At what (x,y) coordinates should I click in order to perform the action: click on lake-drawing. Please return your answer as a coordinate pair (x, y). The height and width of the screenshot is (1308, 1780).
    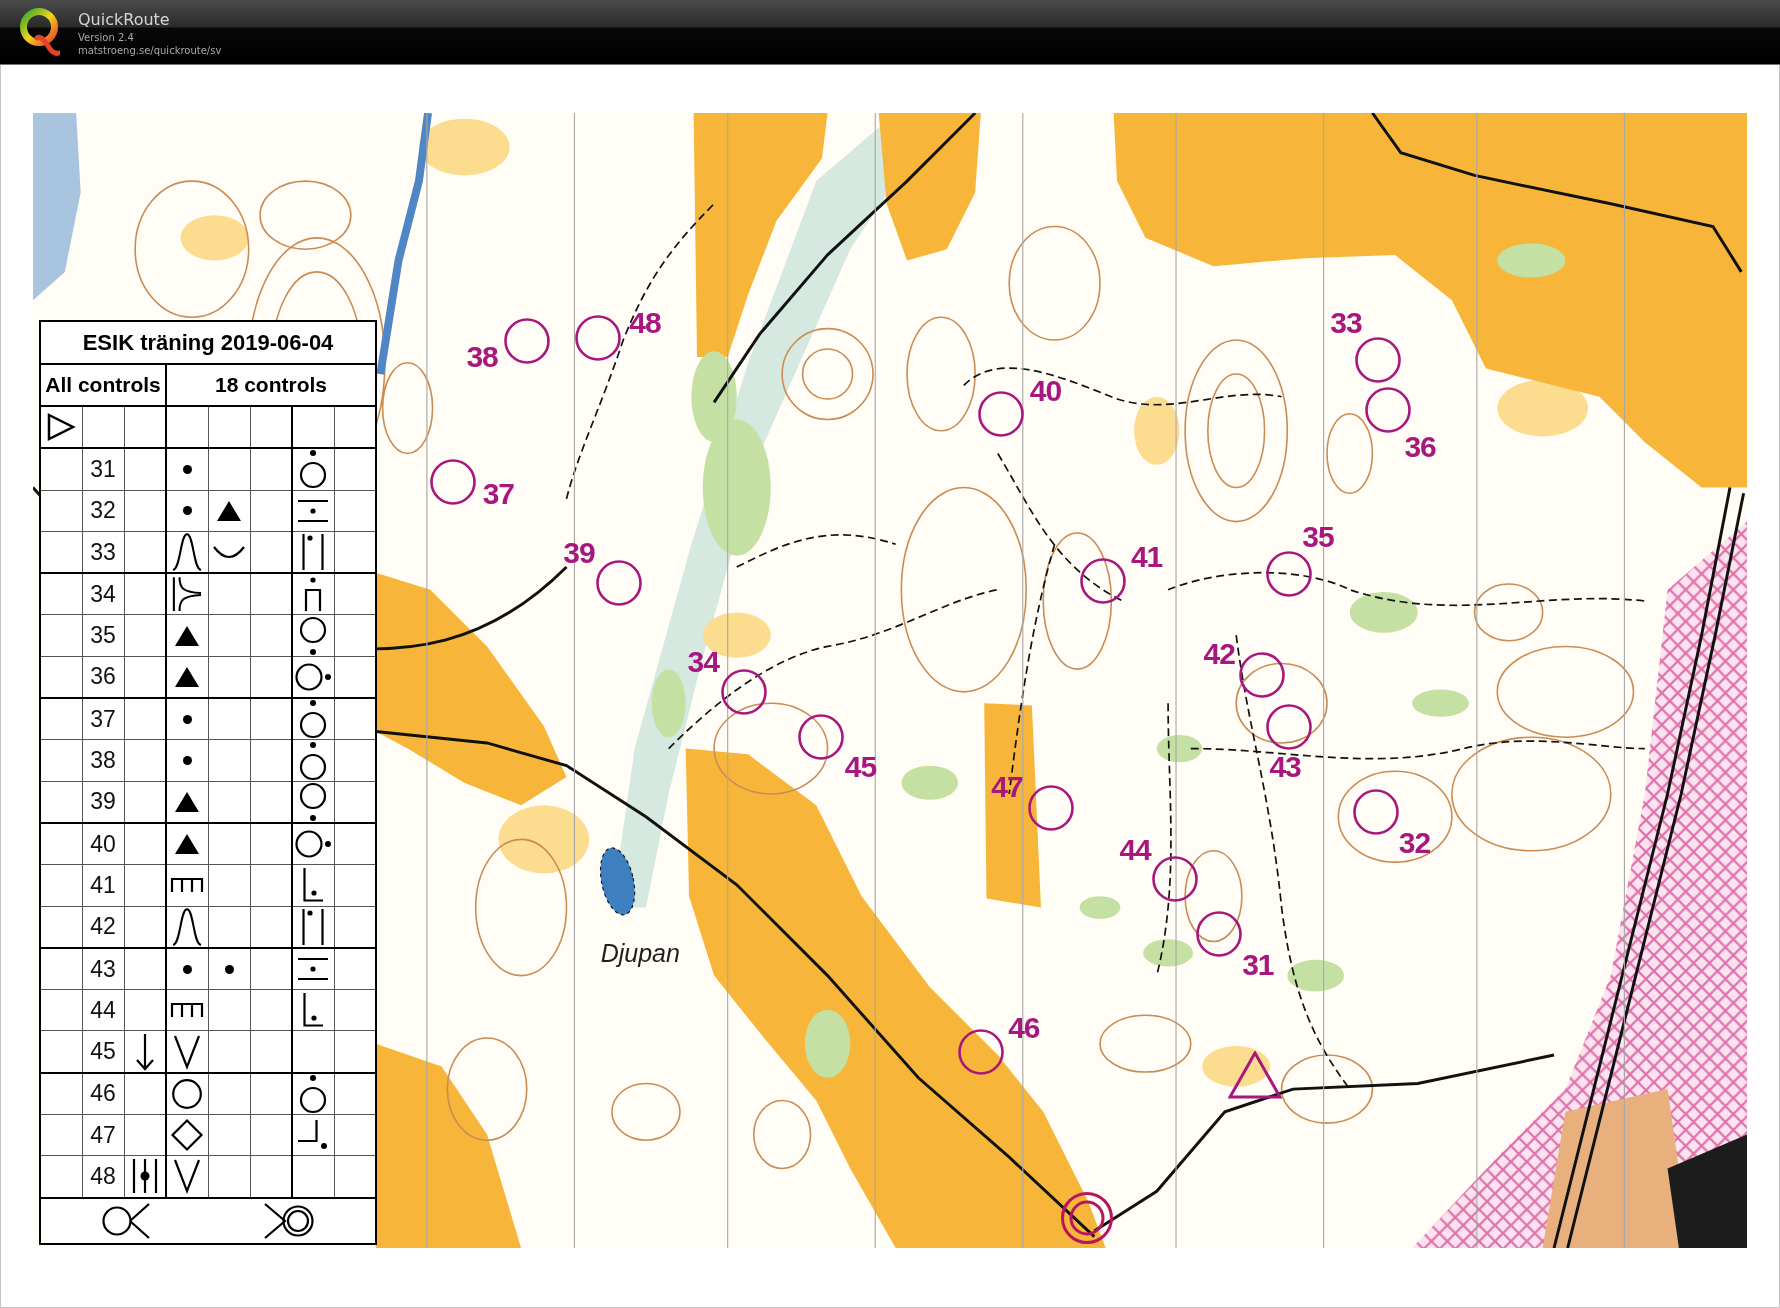
    Looking at the image, I should click on (617, 881).